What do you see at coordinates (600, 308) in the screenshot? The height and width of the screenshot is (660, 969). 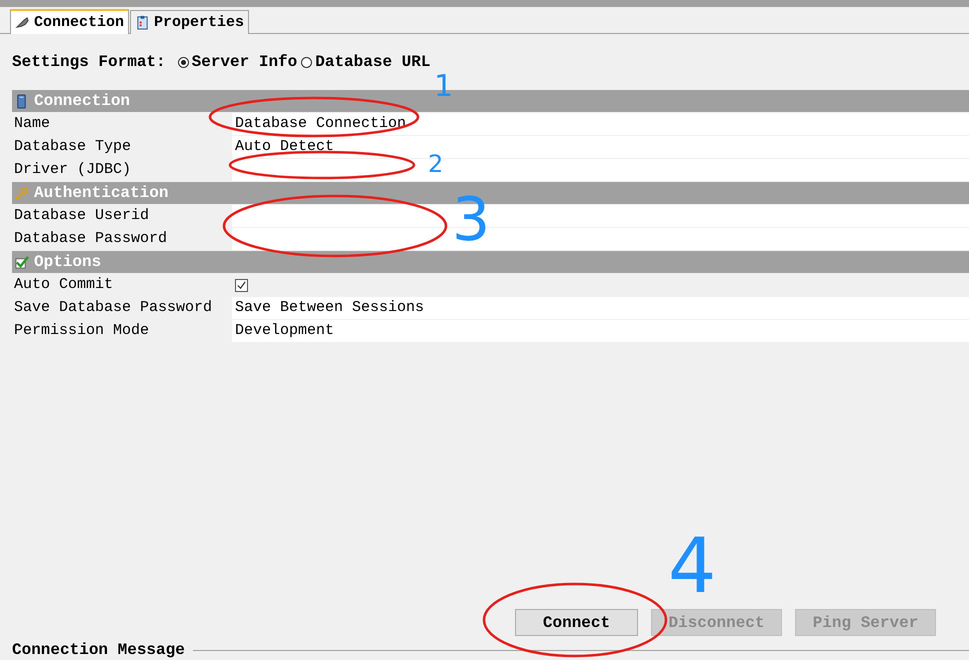 I see `property-field: Save Between Sessions` at bounding box center [600, 308].